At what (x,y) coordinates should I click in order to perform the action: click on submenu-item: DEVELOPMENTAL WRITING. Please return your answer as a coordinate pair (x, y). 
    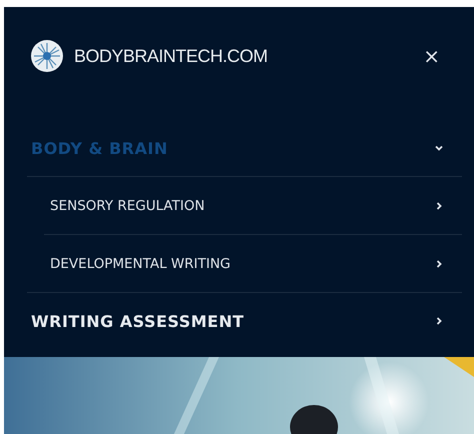
    Looking at the image, I should click on (239, 263).